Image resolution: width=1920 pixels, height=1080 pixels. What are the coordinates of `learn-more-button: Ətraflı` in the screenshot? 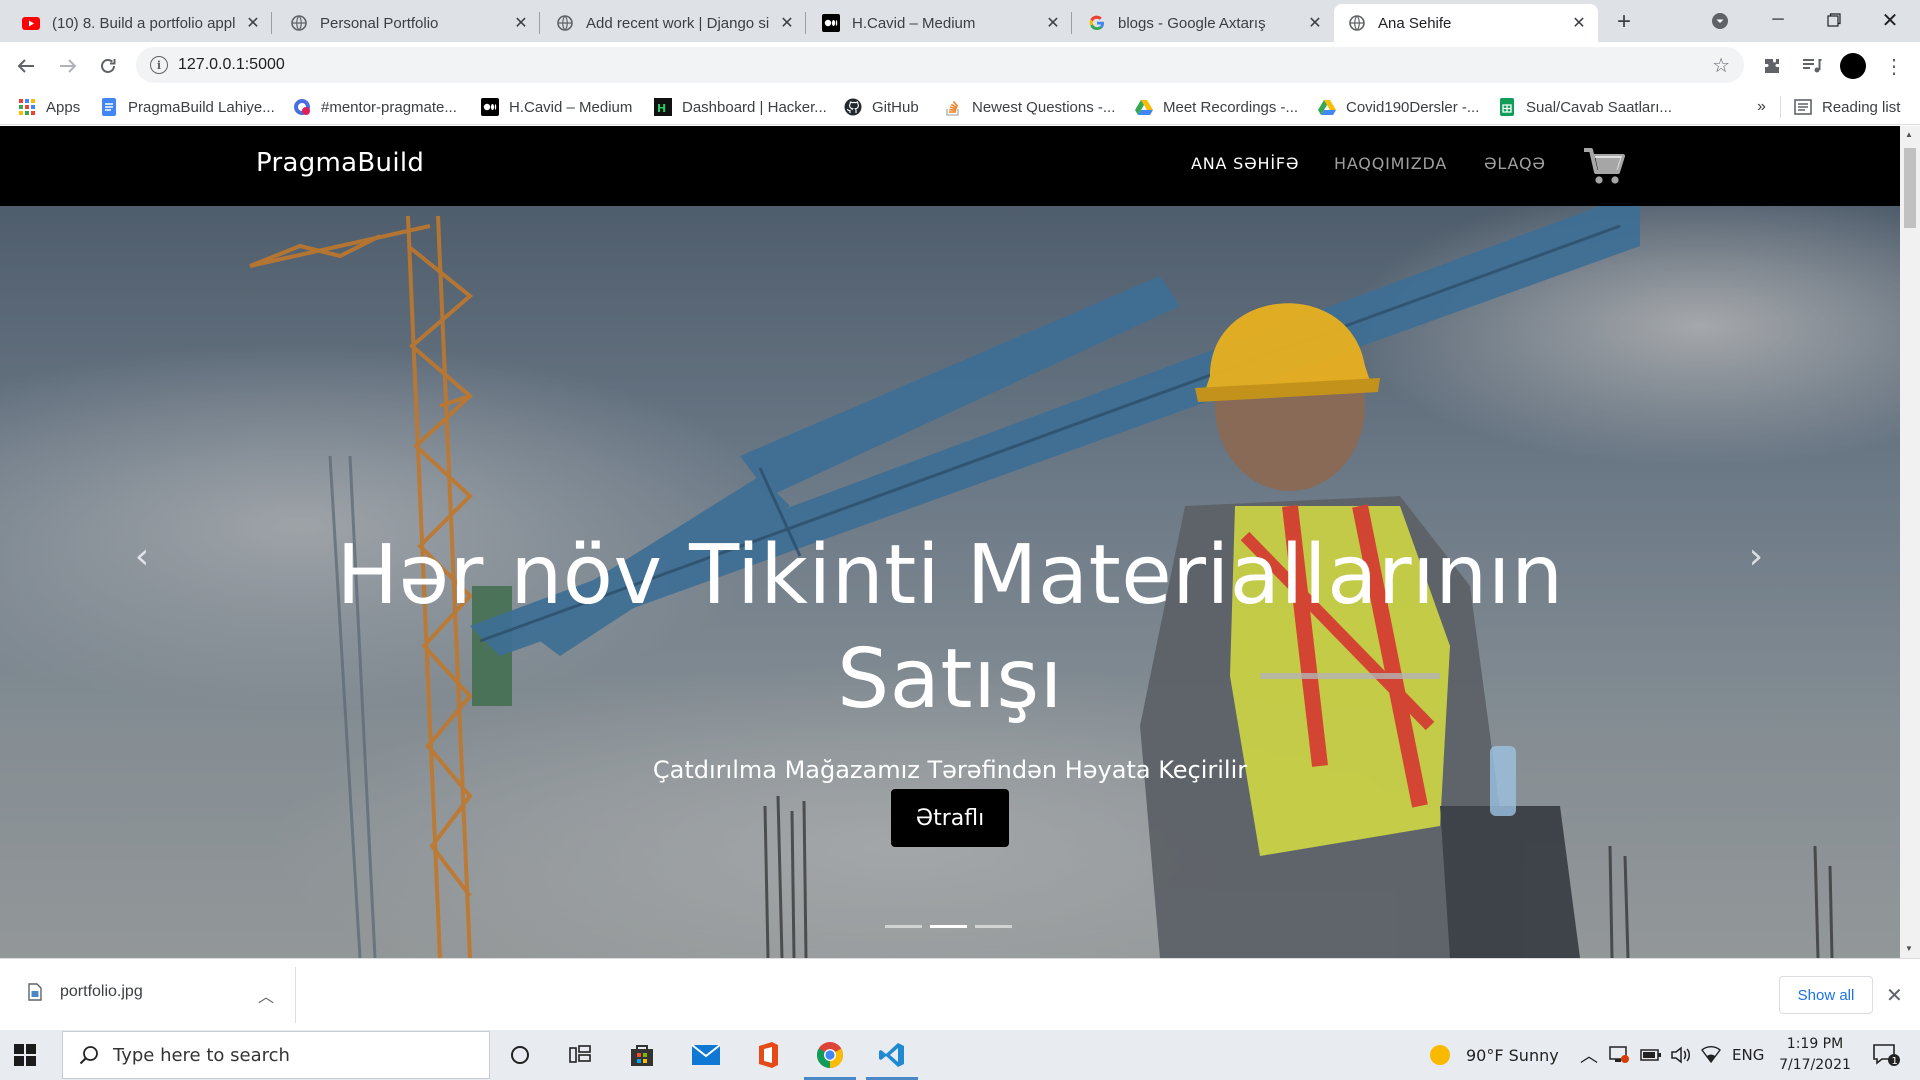 It's located at (950, 818).